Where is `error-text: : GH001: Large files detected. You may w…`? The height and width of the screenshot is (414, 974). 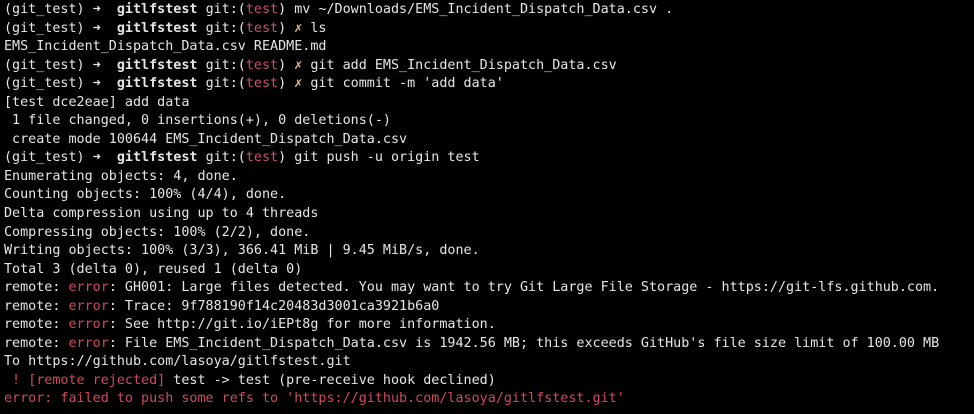 error-text: : GH001: Large files detected. You may w… is located at coordinates (524, 288).